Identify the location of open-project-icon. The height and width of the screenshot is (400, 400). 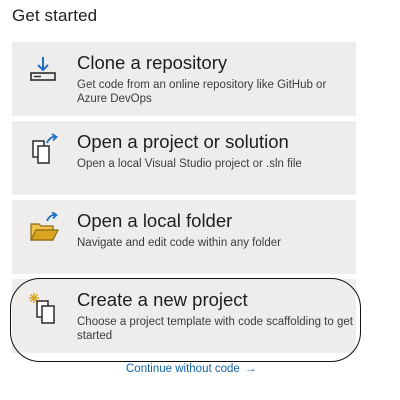
(45, 150).